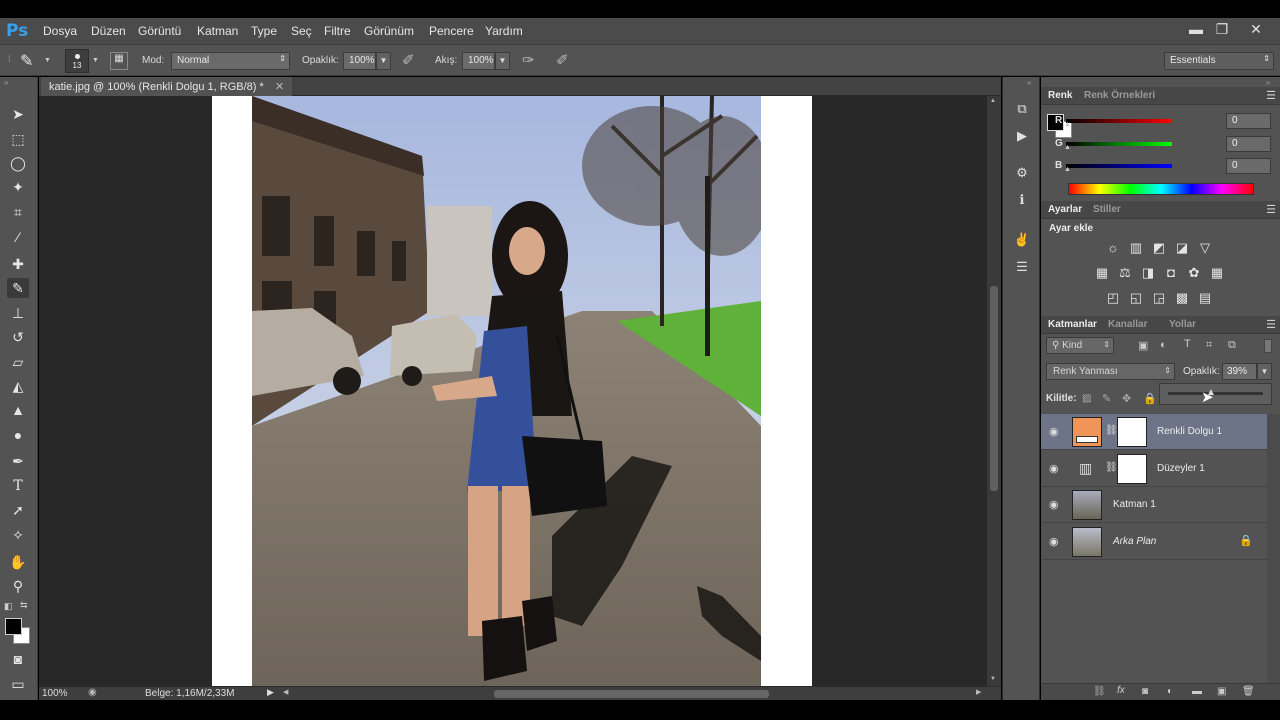 The height and width of the screenshot is (720, 1280). What do you see at coordinates (1110, 371) in the screenshot?
I see `blend-mode-select: Renk Yanması ⇕` at bounding box center [1110, 371].